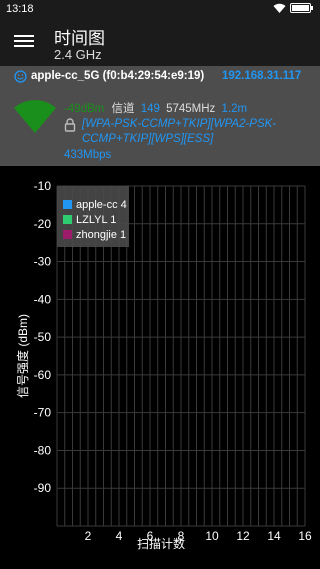  What do you see at coordinates (35, 116) in the screenshot?
I see `wifi-signal-icon` at bounding box center [35, 116].